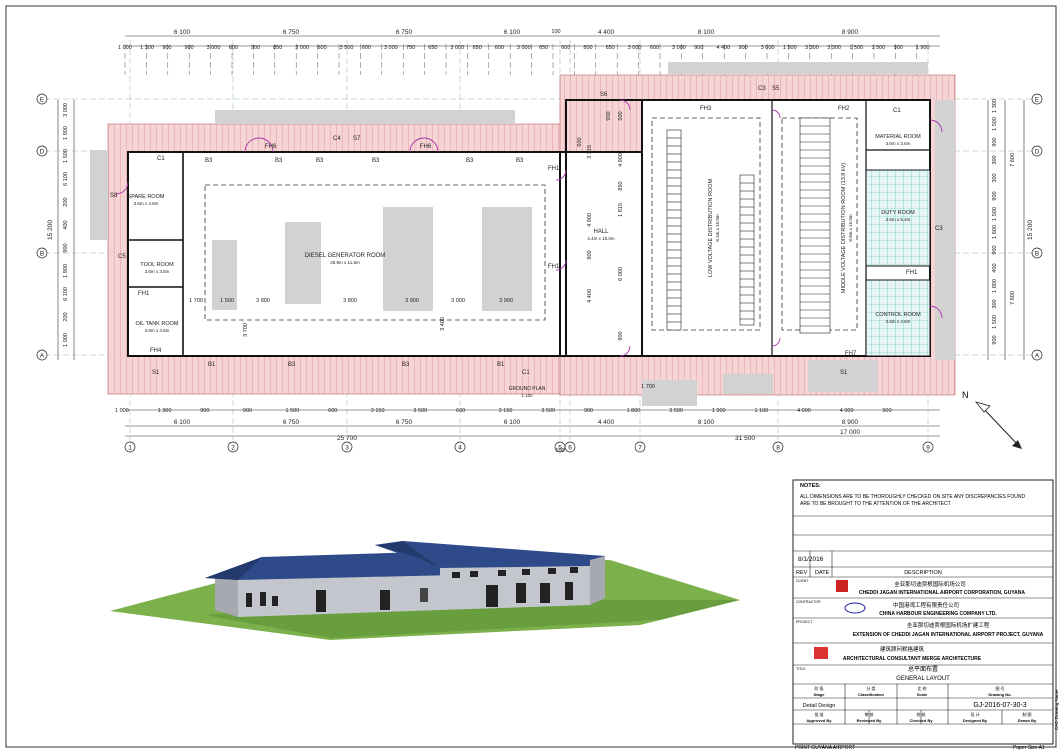  I want to click on room-duty-area: 3.6m x 5.4m, so click(898, 219).